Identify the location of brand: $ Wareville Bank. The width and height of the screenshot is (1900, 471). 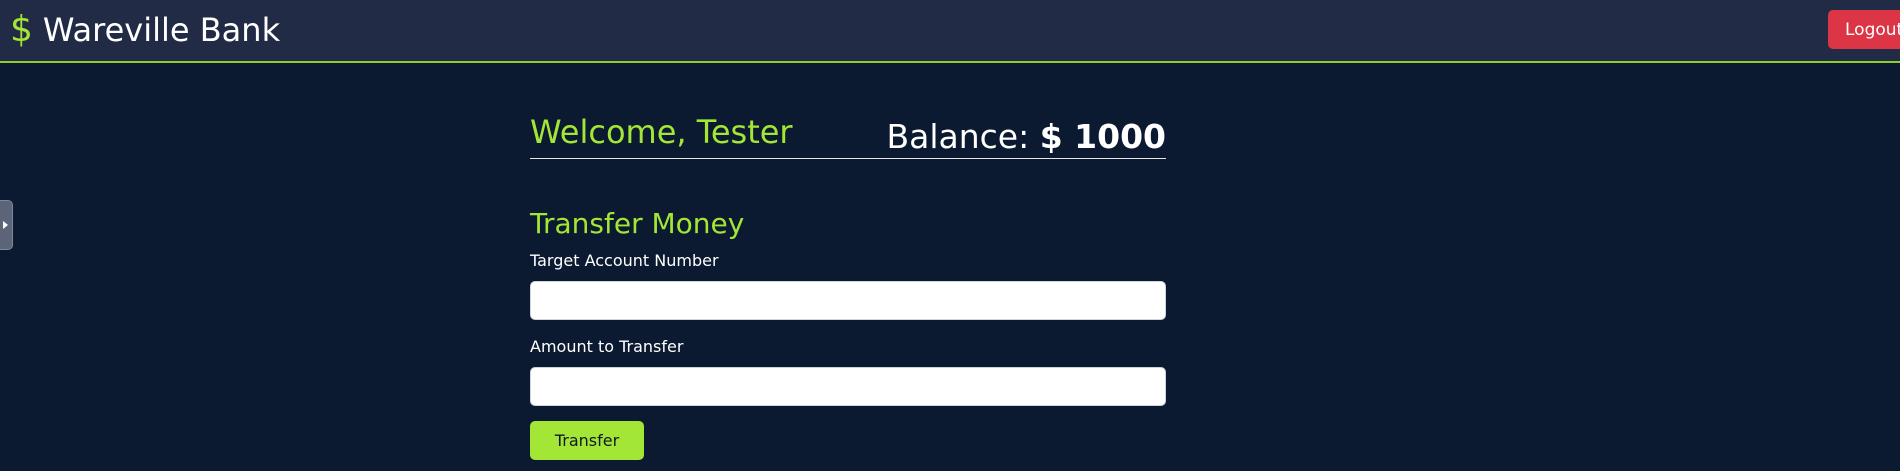
(145, 30).